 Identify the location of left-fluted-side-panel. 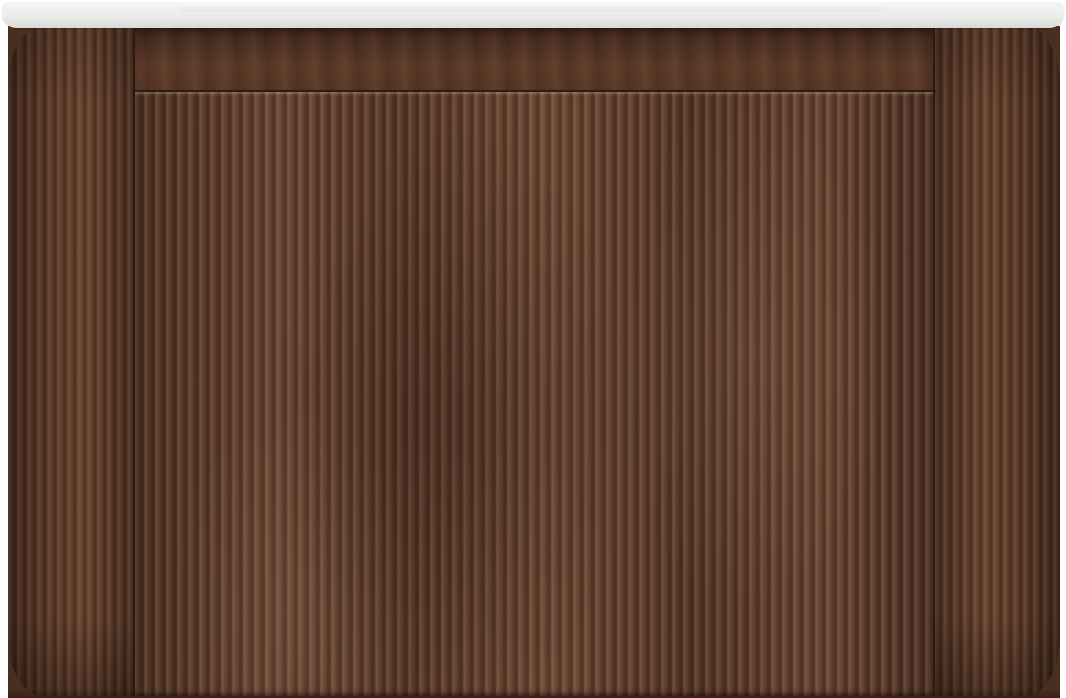
(71, 361).